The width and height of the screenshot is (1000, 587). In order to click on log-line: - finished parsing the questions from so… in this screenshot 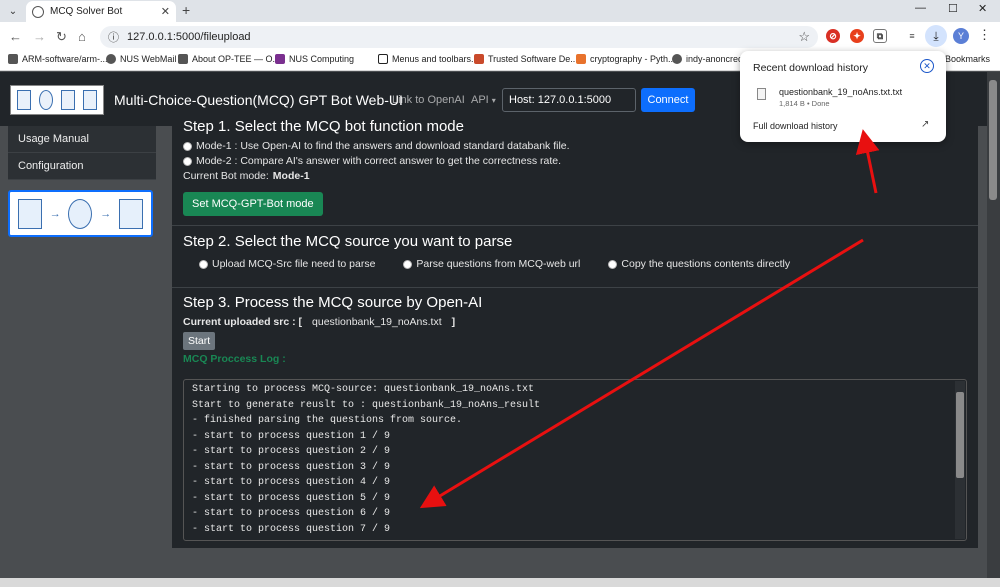, I will do `click(327, 420)`.